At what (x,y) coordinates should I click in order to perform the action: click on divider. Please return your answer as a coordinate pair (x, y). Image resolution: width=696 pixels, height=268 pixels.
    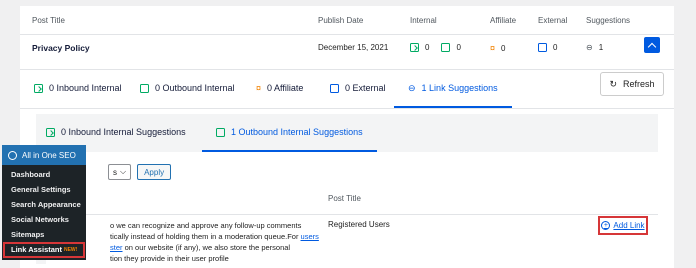
    Looking at the image, I should click on (352, 214).